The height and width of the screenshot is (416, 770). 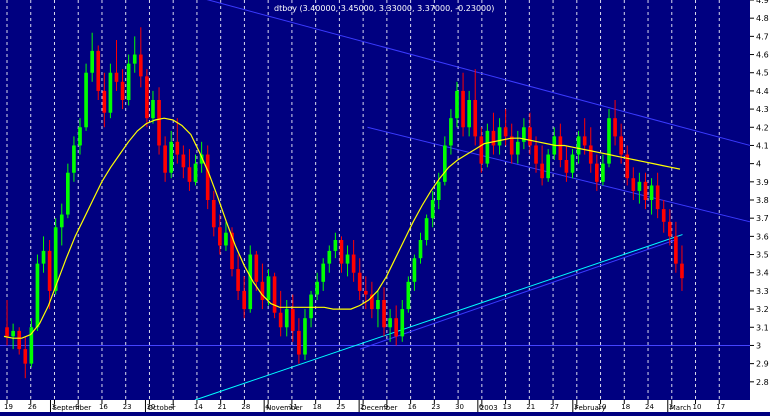 What do you see at coordinates (762, 382) in the screenshot?
I see `y-tick-label: 2.8` at bounding box center [762, 382].